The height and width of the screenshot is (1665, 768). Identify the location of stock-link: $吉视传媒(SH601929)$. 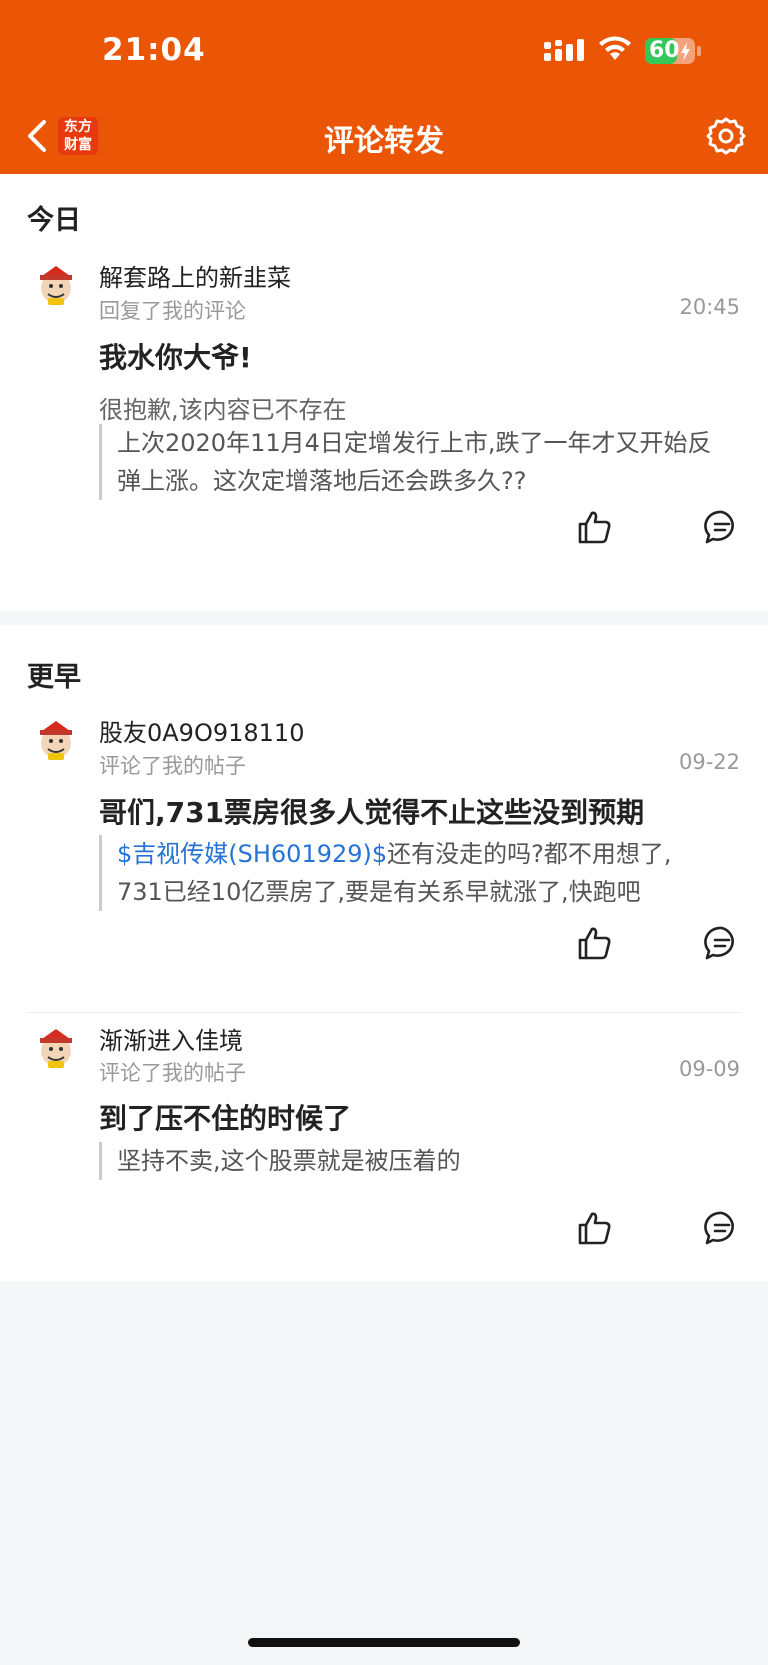
(252, 854).